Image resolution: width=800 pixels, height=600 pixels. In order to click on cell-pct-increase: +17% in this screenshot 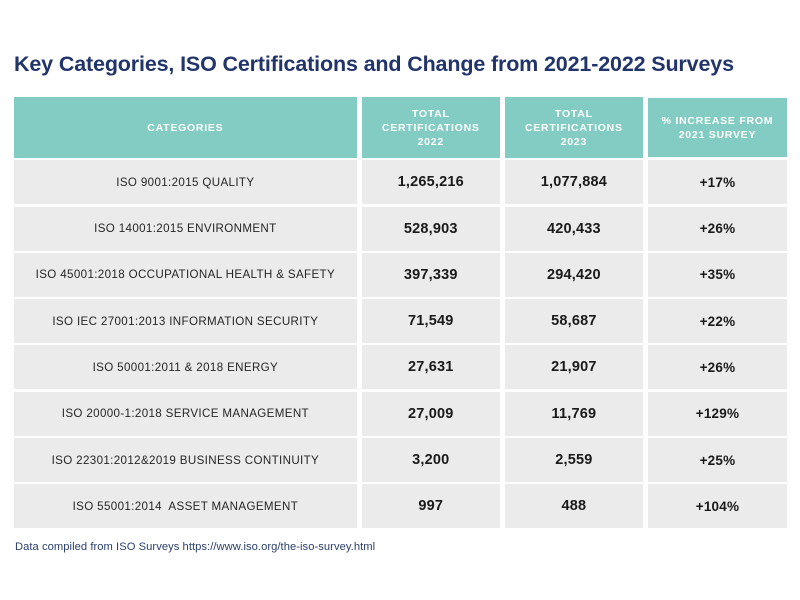, I will do `click(717, 182)`.